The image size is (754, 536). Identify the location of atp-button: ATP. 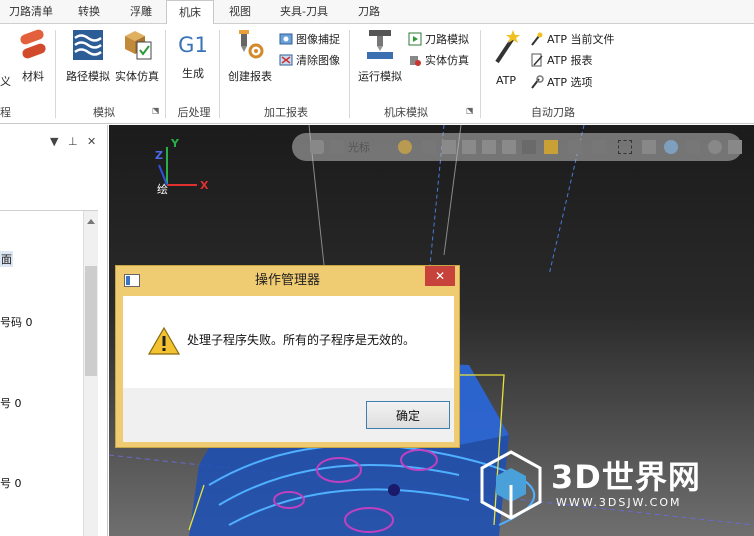
(506, 57).